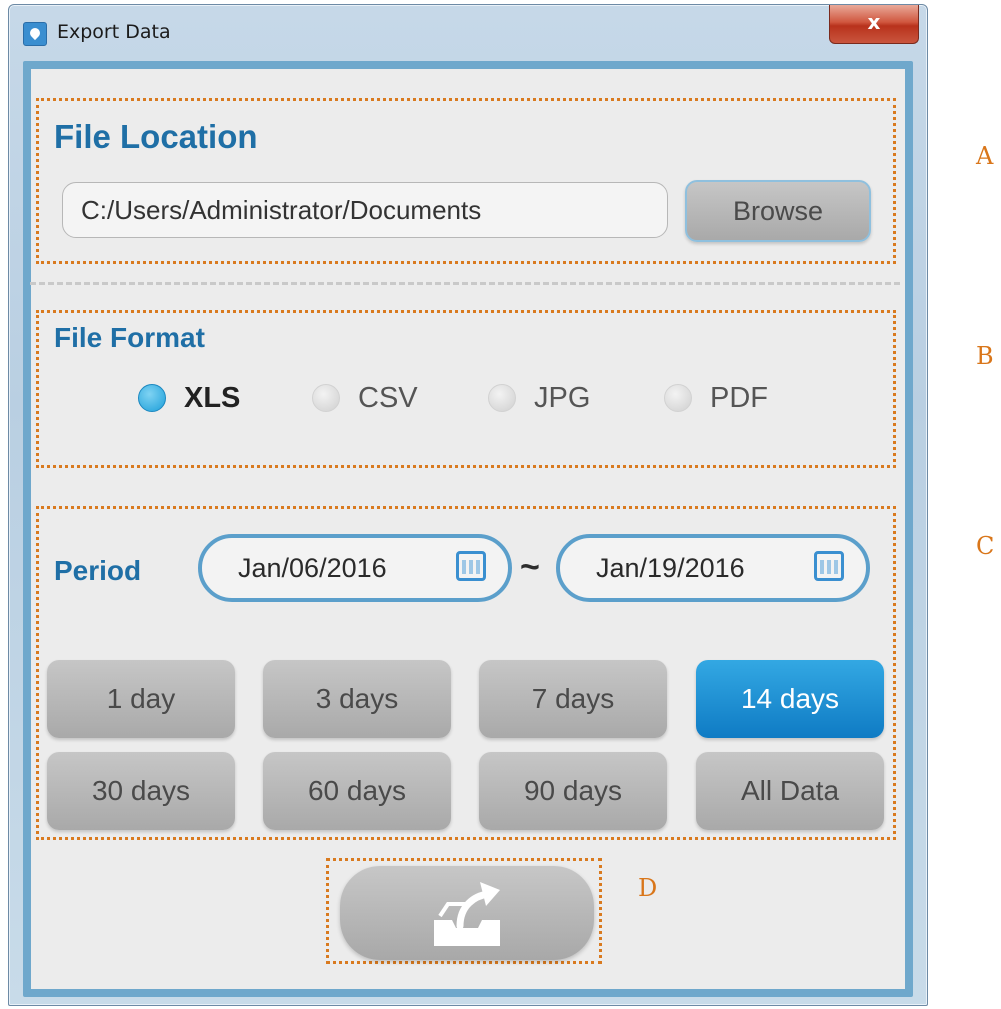 The width and height of the screenshot is (1001, 1009). I want to click on callout-c: C, so click(985, 546).